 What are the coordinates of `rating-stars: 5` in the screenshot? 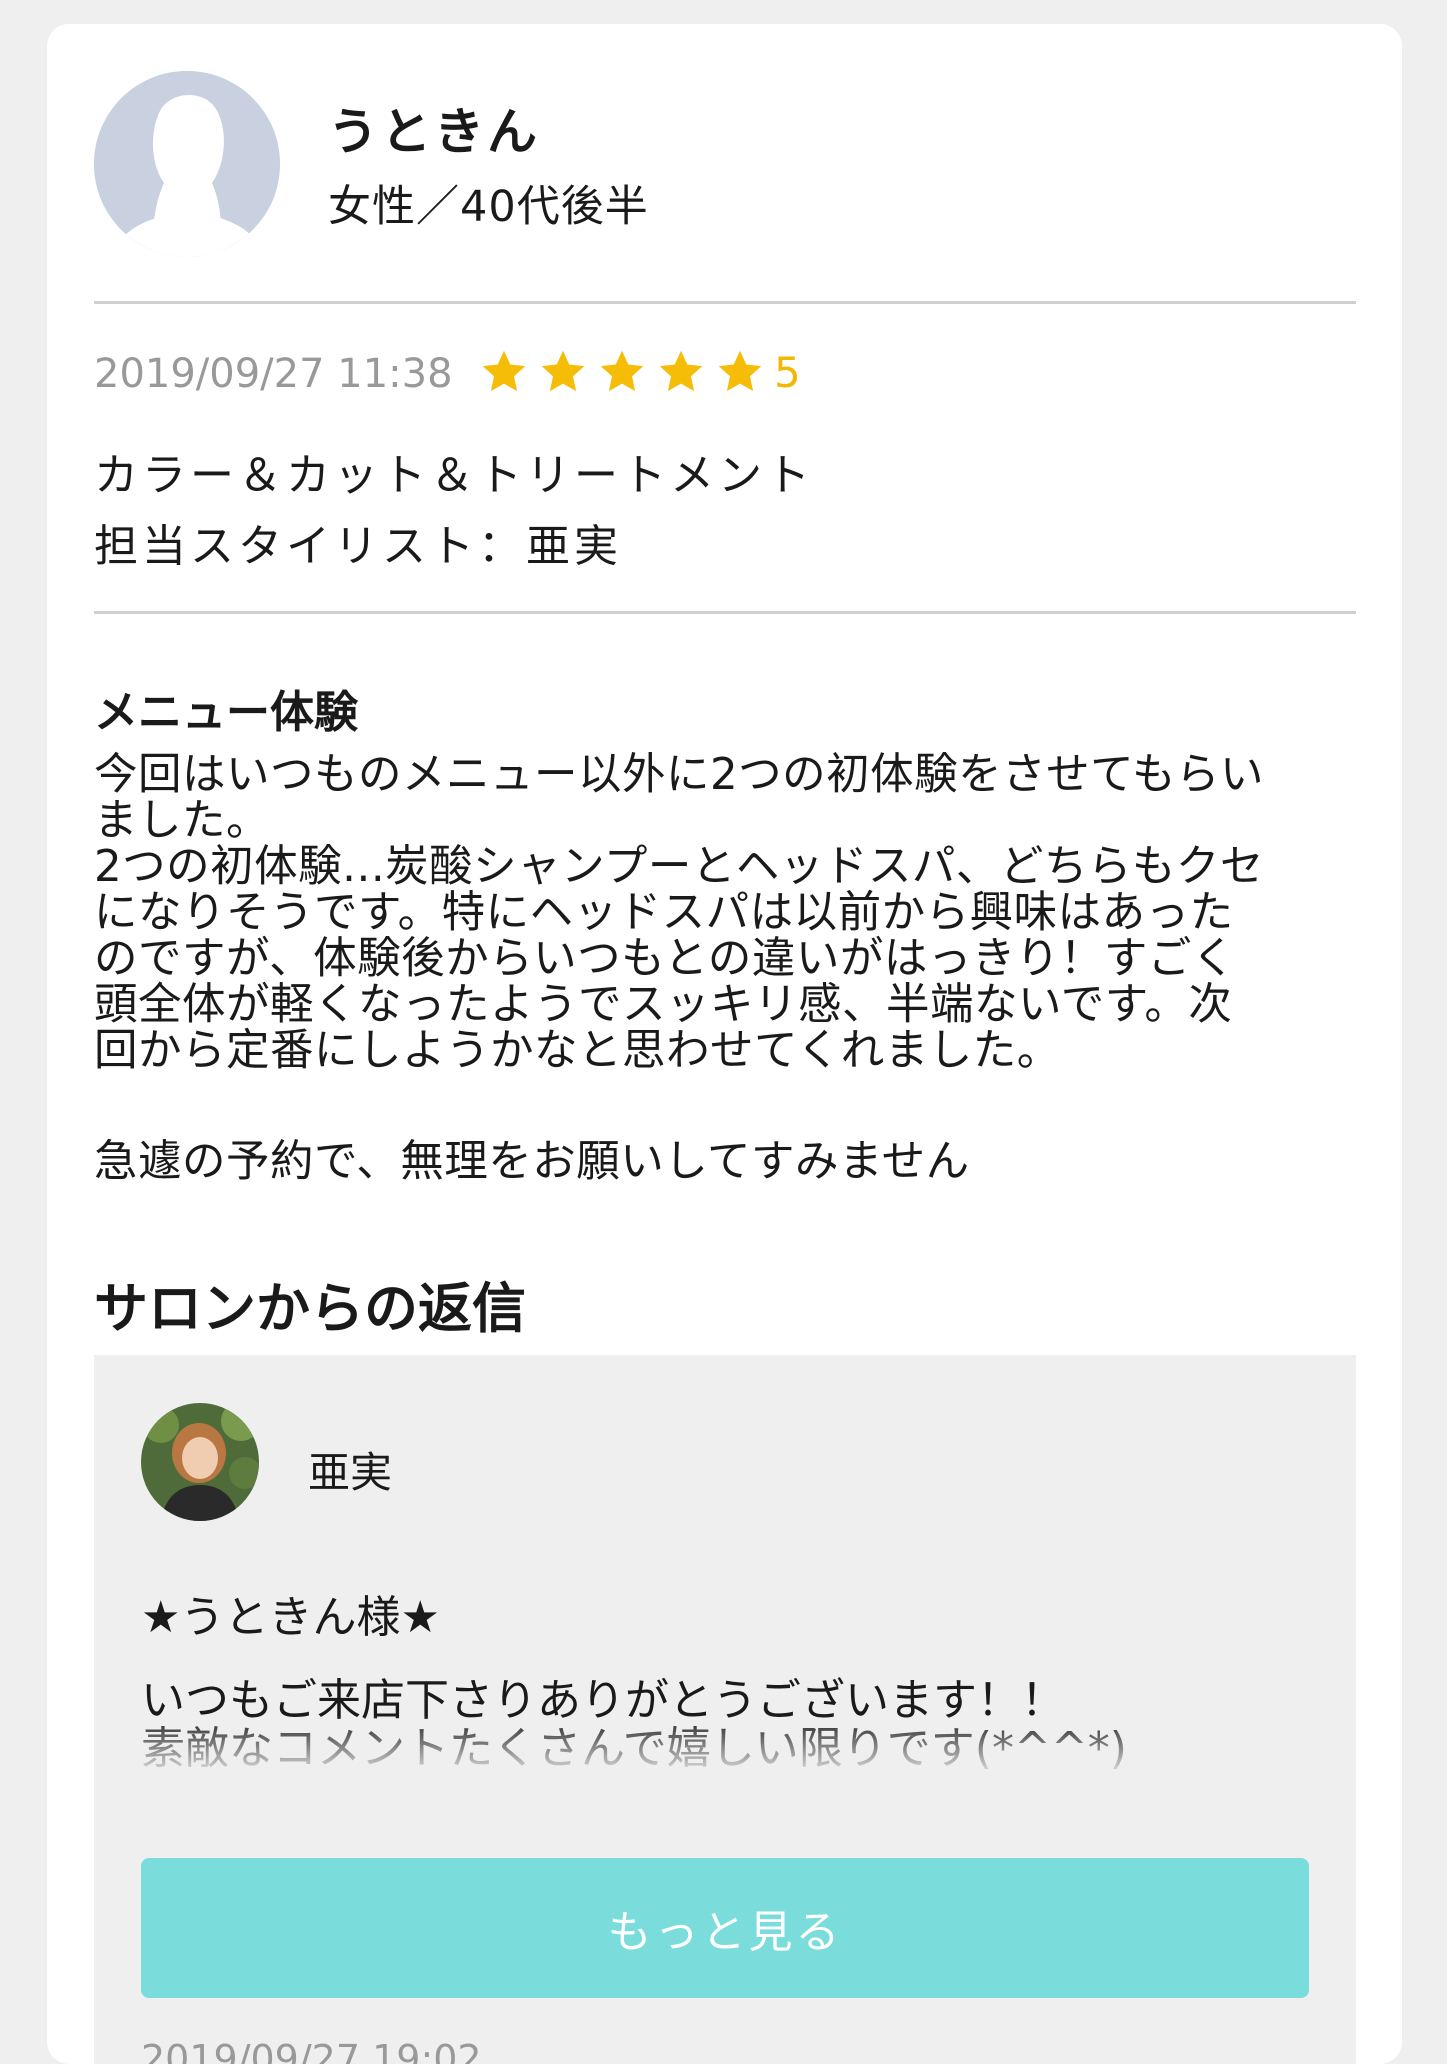 It's located at (640, 372).